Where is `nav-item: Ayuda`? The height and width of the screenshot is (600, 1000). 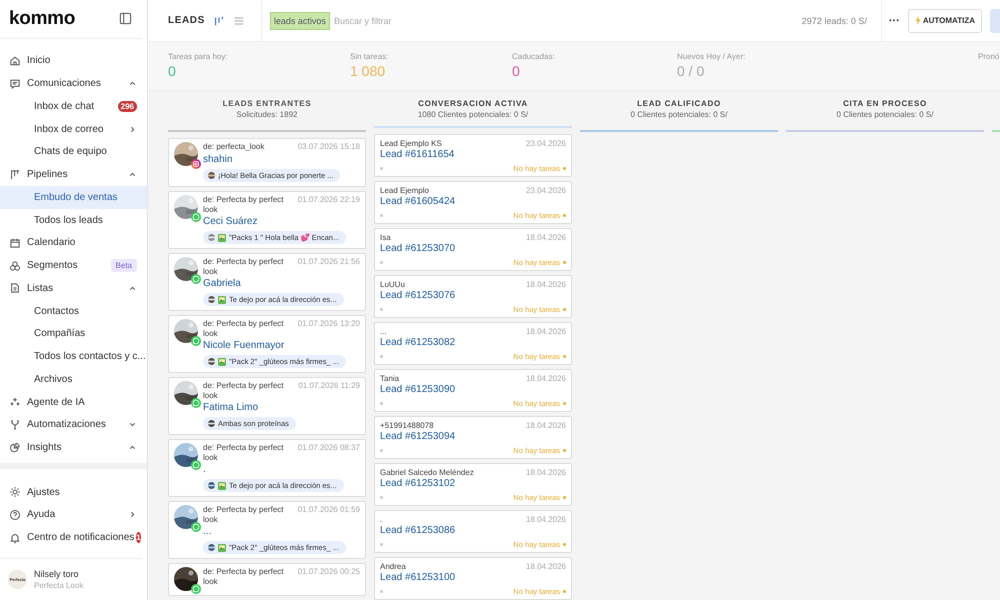
nav-item: Ayuda is located at coordinates (73, 515).